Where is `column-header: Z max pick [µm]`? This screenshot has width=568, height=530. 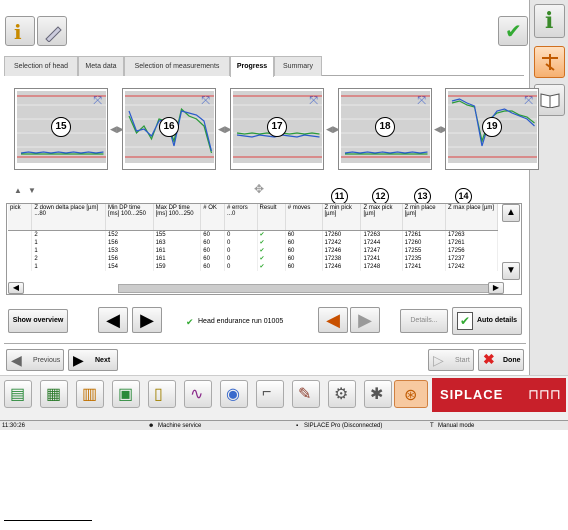
column-header: Z max pick [µm] is located at coordinates (381, 217).